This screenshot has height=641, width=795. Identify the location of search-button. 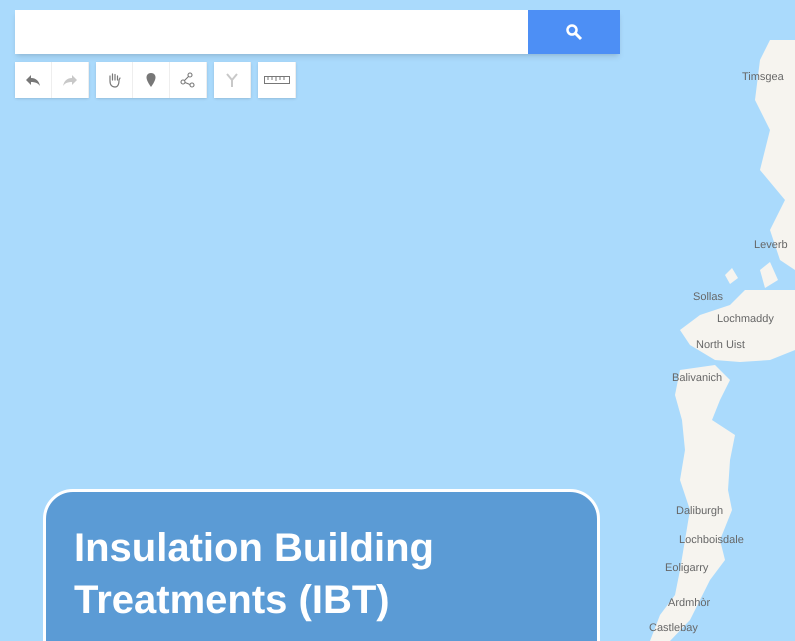
(574, 32).